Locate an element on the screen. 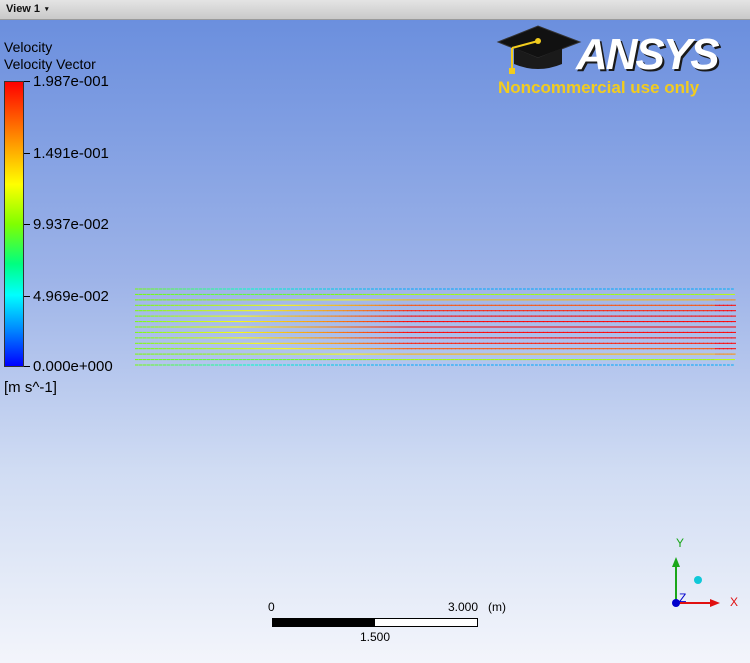 Image resolution: width=750 pixels, height=663 pixels. logo-wordmark: ANSYS is located at coordinates (648, 54).